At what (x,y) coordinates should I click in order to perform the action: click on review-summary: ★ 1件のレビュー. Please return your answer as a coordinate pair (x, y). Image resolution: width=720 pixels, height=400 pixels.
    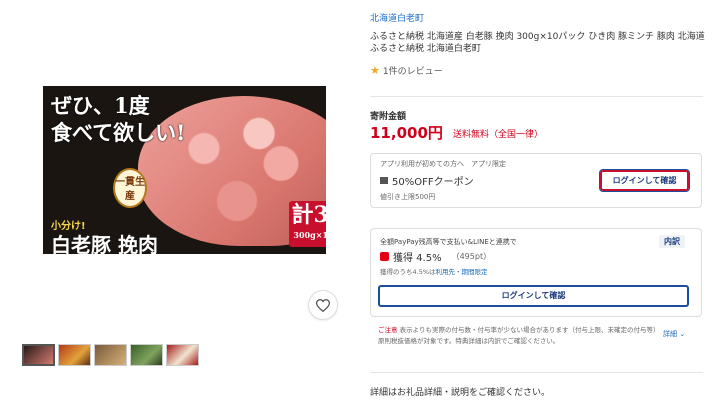
    Looking at the image, I should click on (406, 70).